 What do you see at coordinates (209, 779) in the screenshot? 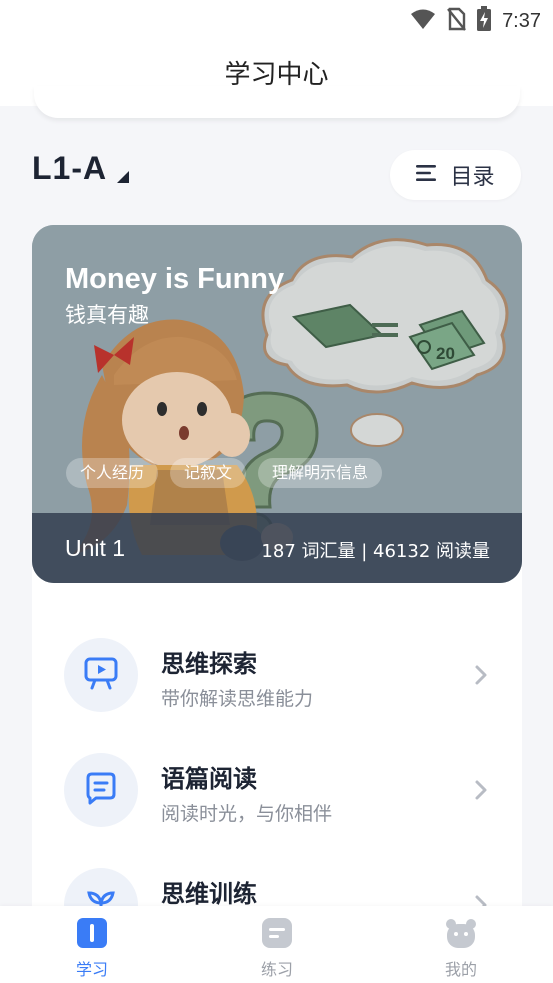
I see `module-title: 语篇阅读` at bounding box center [209, 779].